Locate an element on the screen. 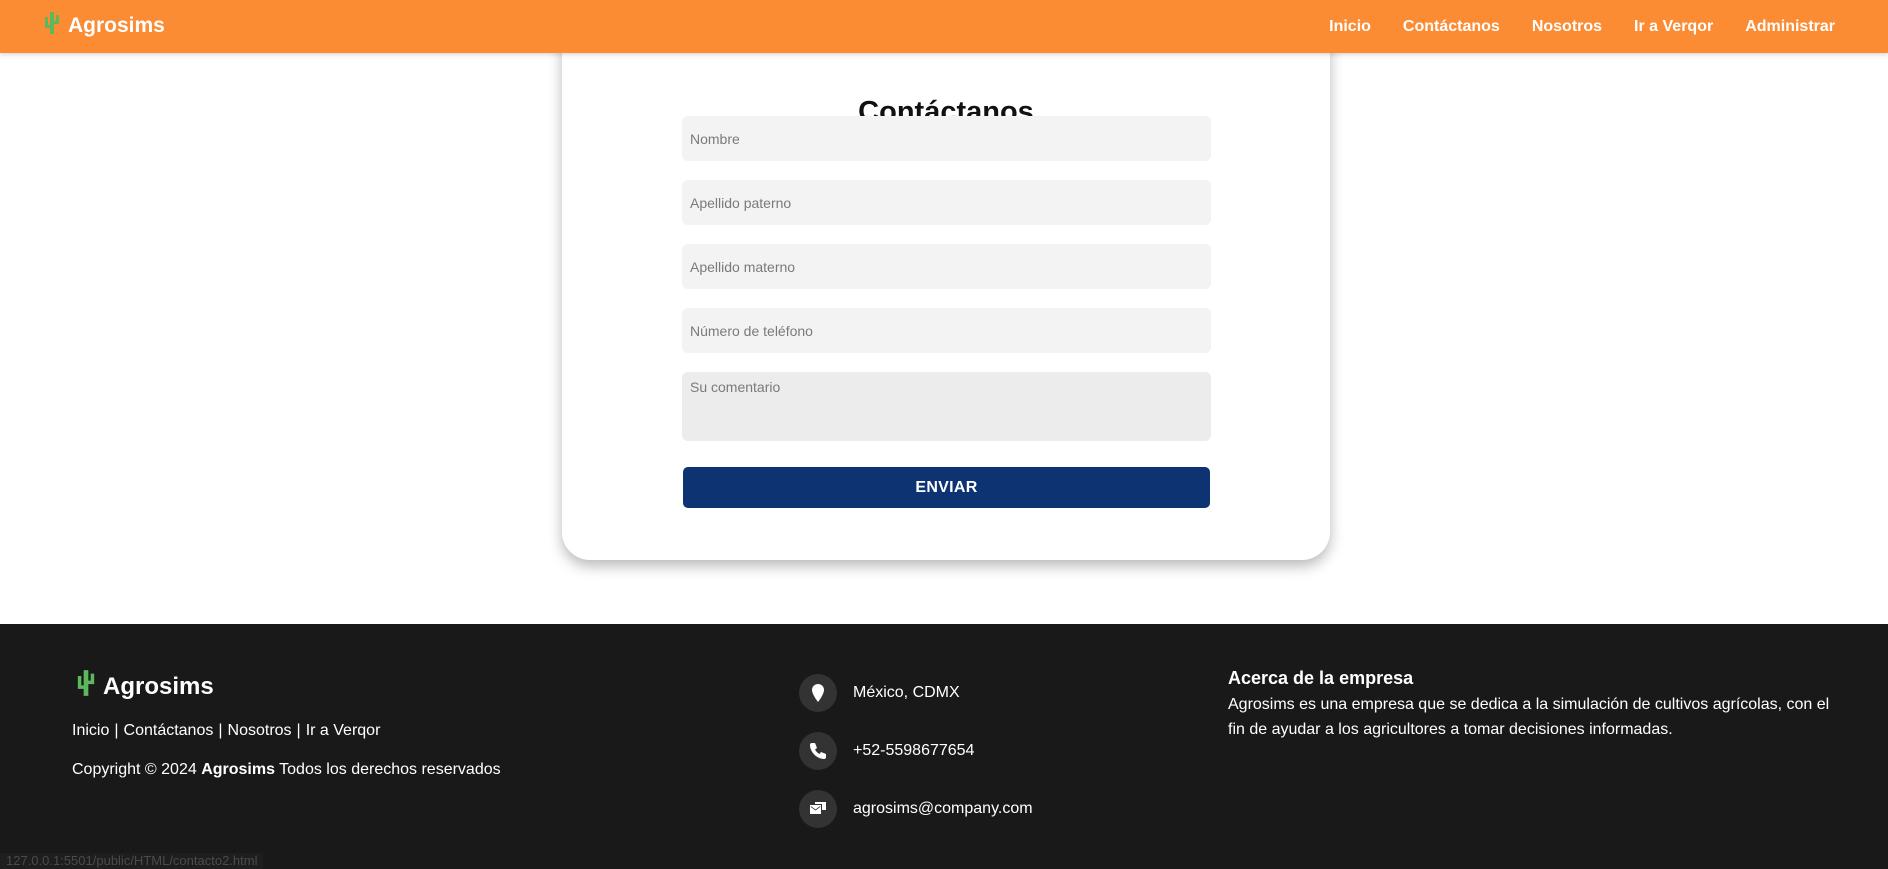 This screenshot has height=869, width=1888. nombre-field is located at coordinates (946, 138).